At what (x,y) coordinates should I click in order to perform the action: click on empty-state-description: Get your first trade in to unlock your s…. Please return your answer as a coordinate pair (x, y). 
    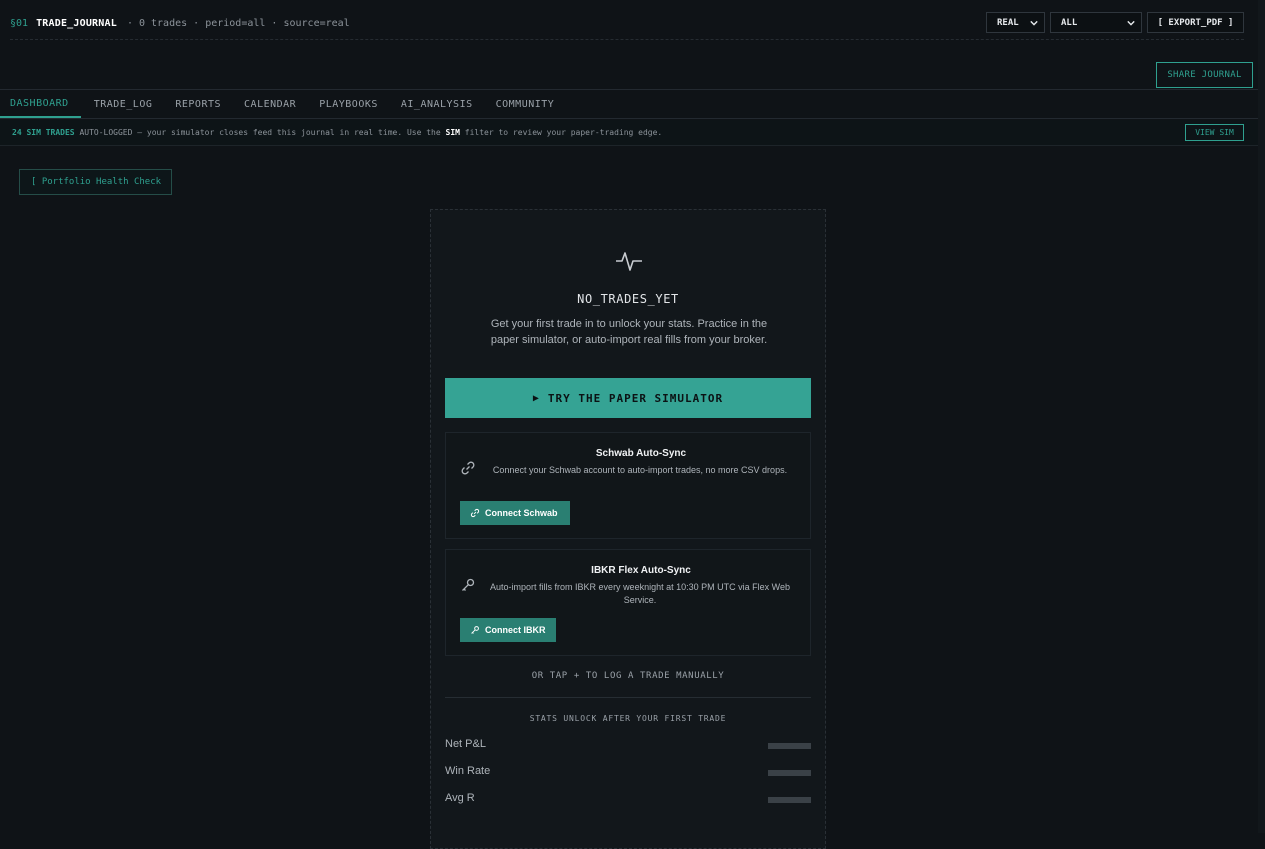
    Looking at the image, I should click on (629, 332).